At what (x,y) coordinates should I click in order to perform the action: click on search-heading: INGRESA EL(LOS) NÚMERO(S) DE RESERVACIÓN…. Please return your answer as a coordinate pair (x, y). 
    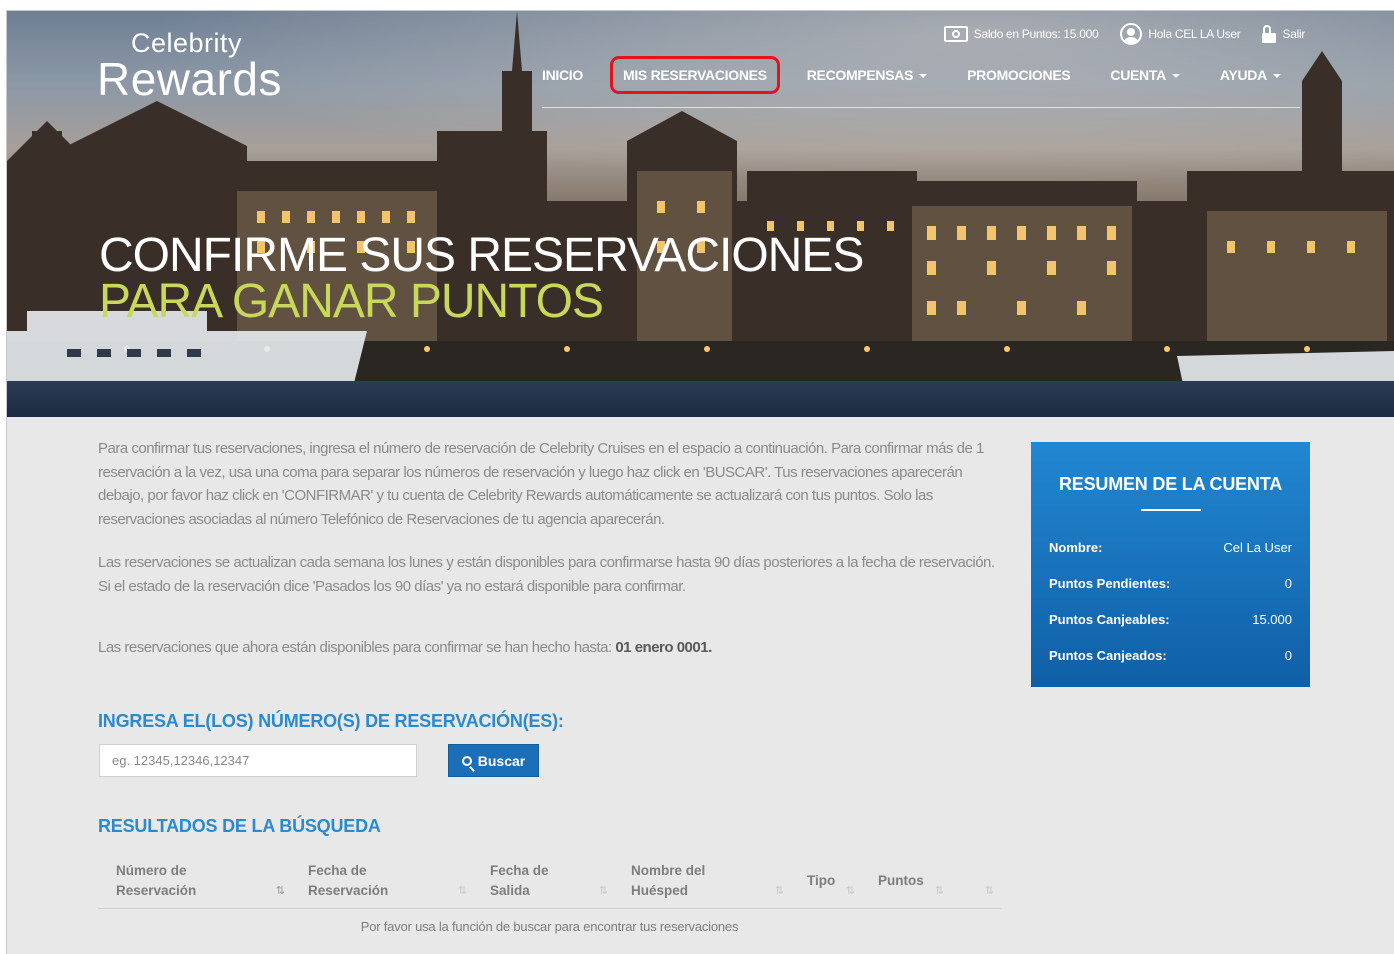
    Looking at the image, I should click on (331, 721).